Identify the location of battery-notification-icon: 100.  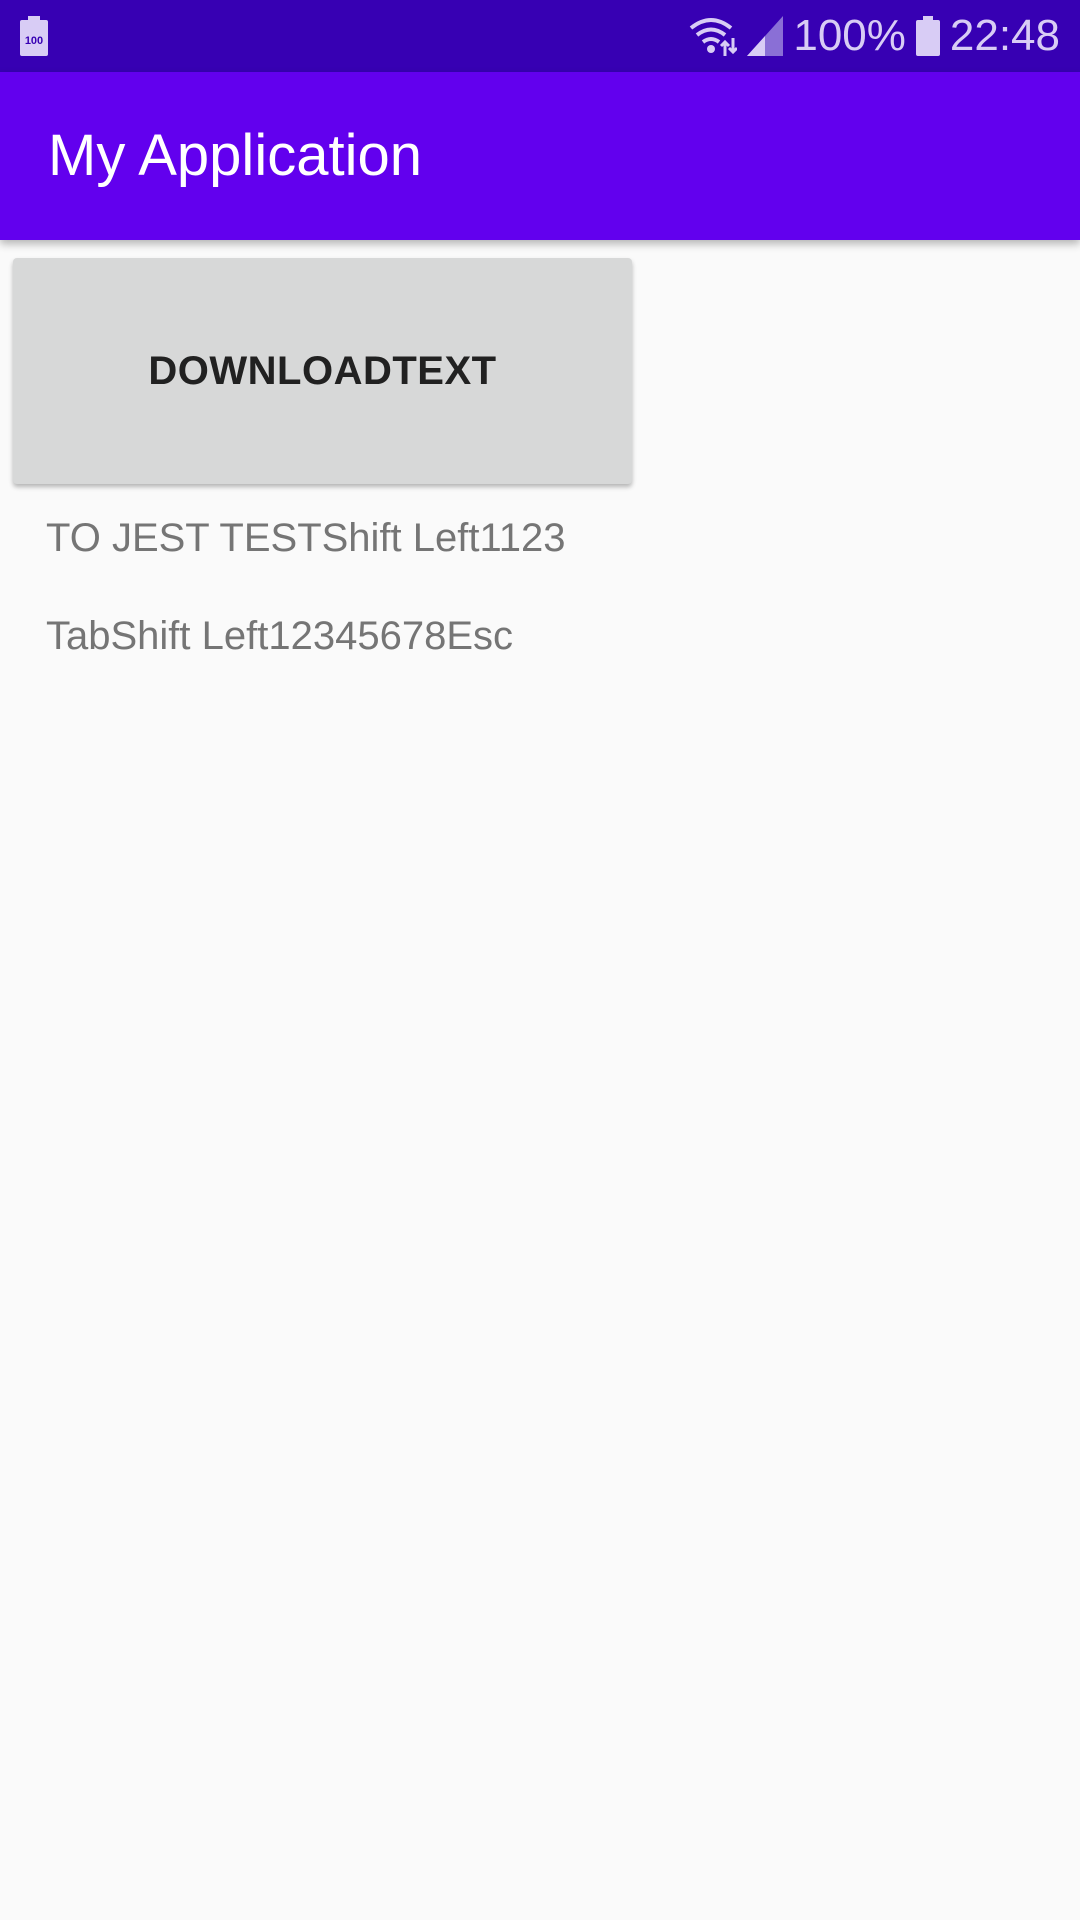
(34, 36).